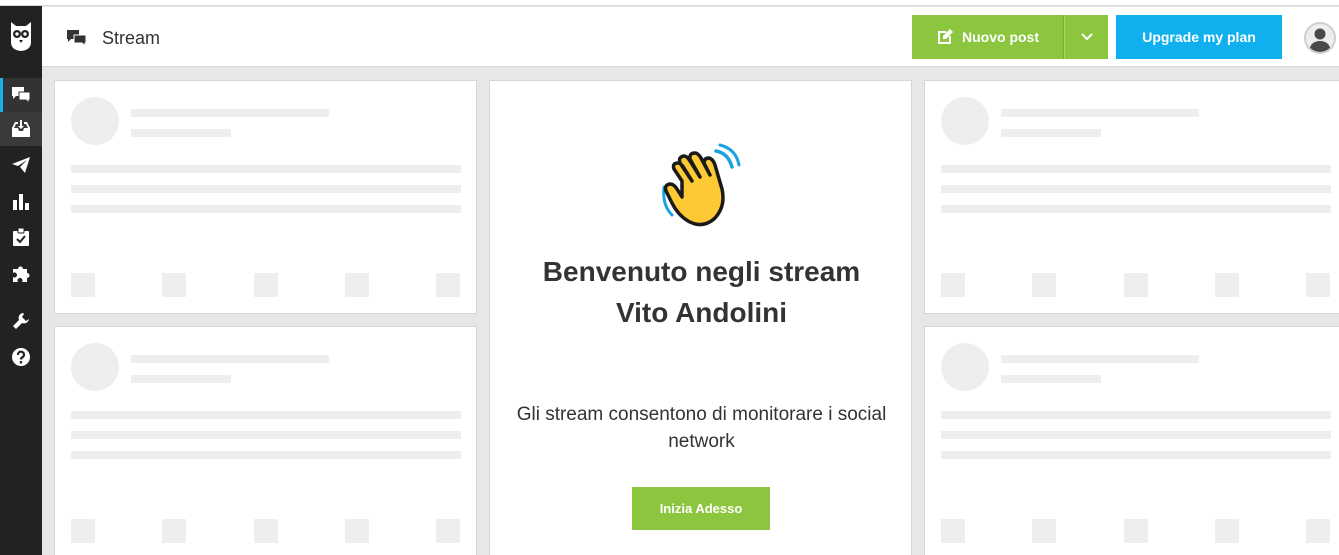 Image resolution: width=1339 pixels, height=555 pixels. What do you see at coordinates (701, 292) in the screenshot?
I see `welcome-title: Benvenuto negli stream Vito Andolini` at bounding box center [701, 292].